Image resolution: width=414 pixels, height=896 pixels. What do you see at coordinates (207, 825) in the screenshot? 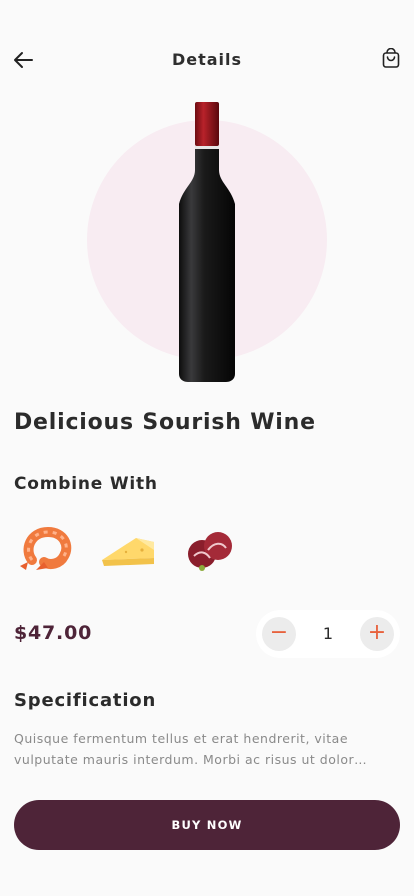
I see `buy-now-button: BUY NOW` at bounding box center [207, 825].